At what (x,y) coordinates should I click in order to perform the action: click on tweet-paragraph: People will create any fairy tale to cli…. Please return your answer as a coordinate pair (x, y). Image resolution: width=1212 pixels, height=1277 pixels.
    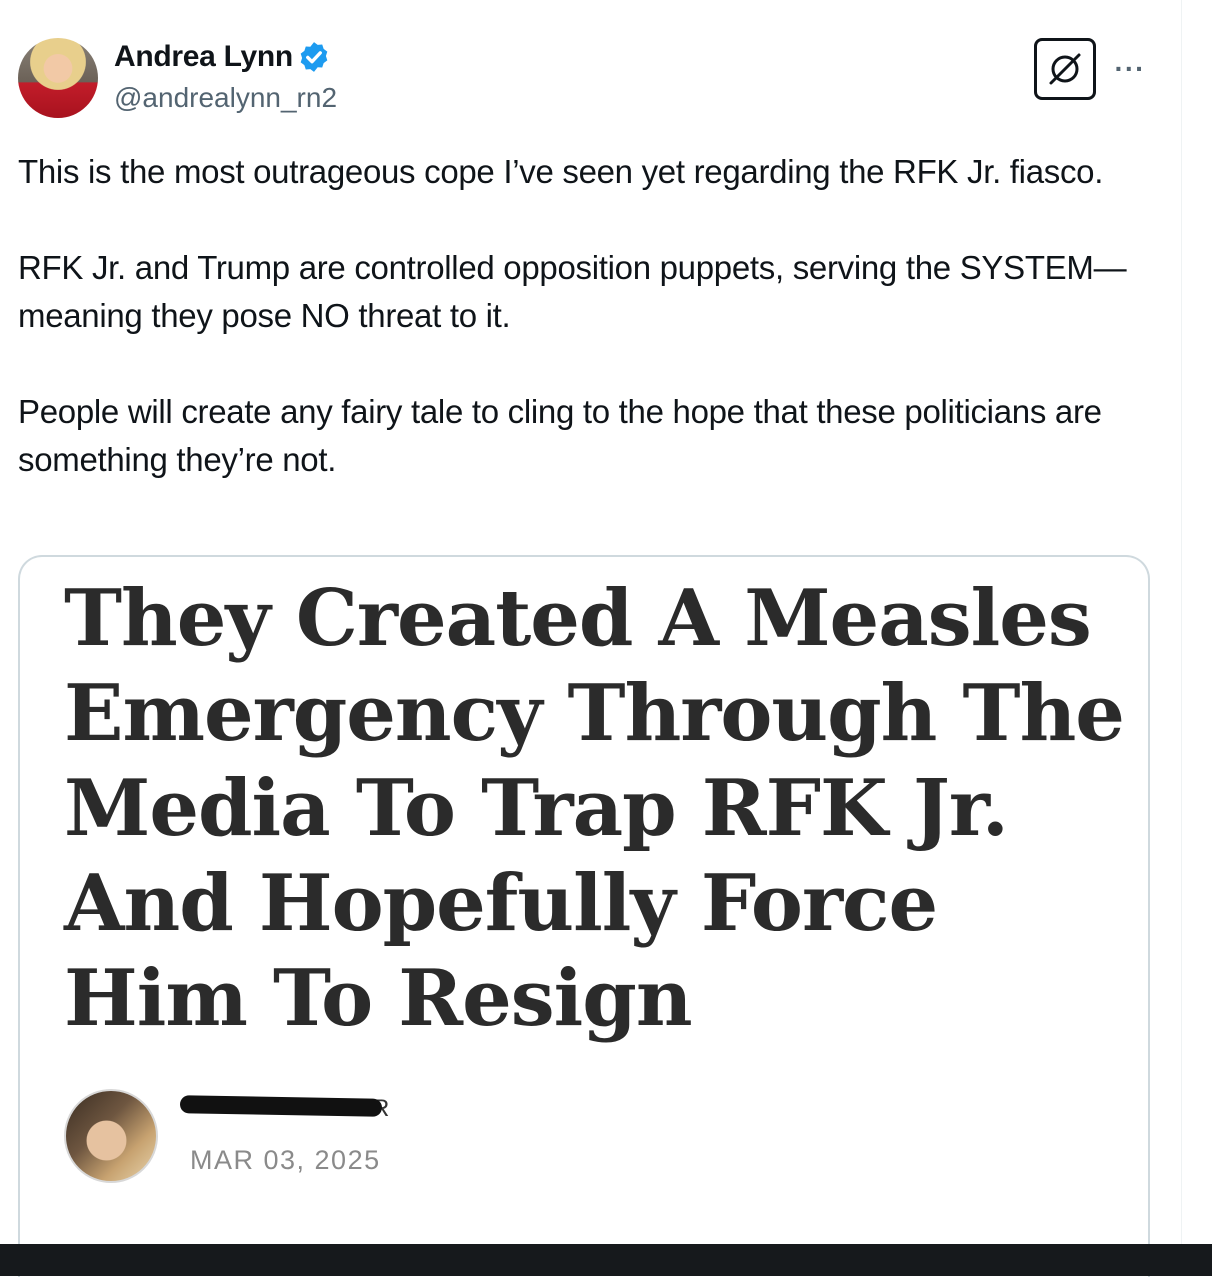
    Looking at the image, I should click on (560, 435).